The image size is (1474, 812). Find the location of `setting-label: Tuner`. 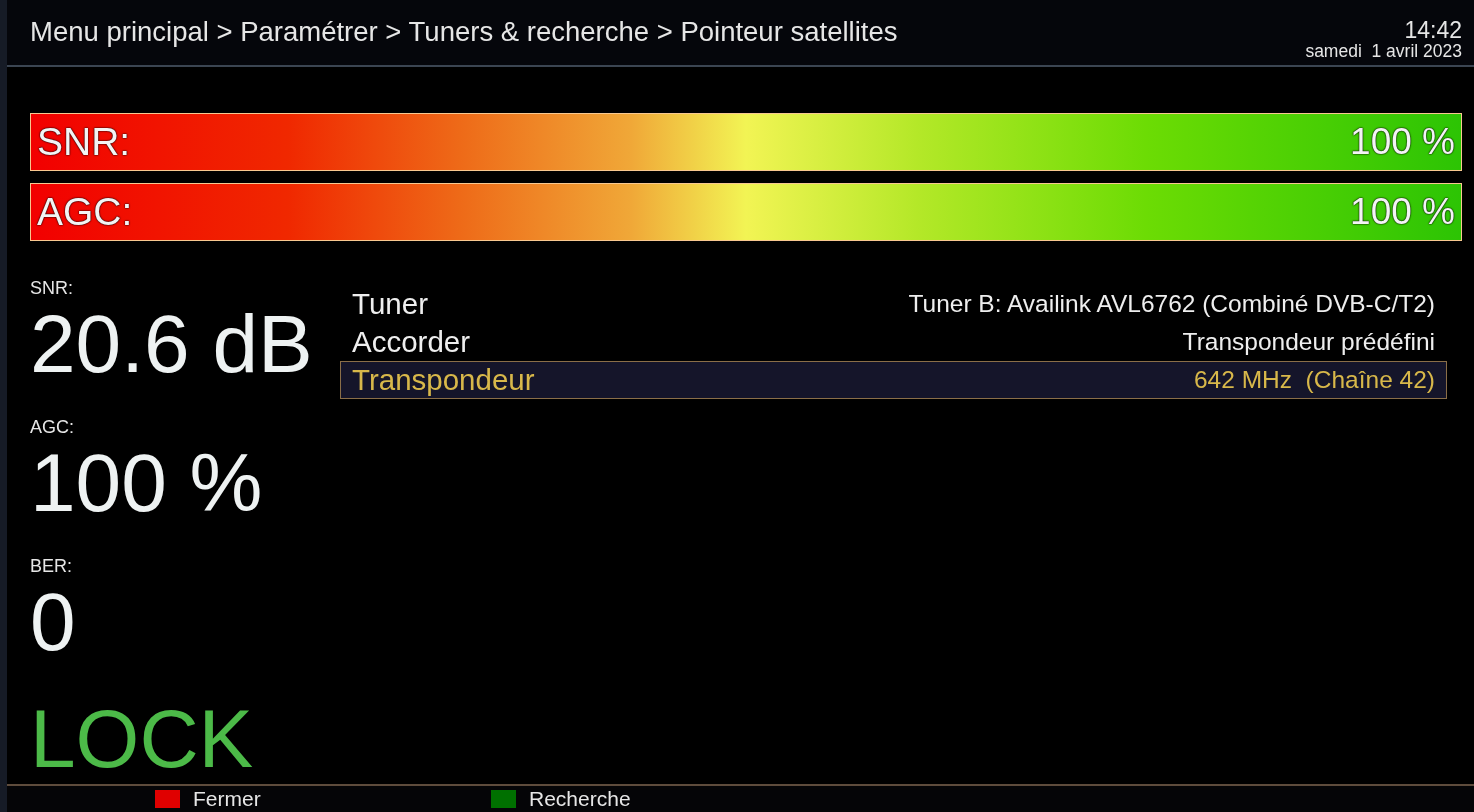

setting-label: Tuner is located at coordinates (390, 304).